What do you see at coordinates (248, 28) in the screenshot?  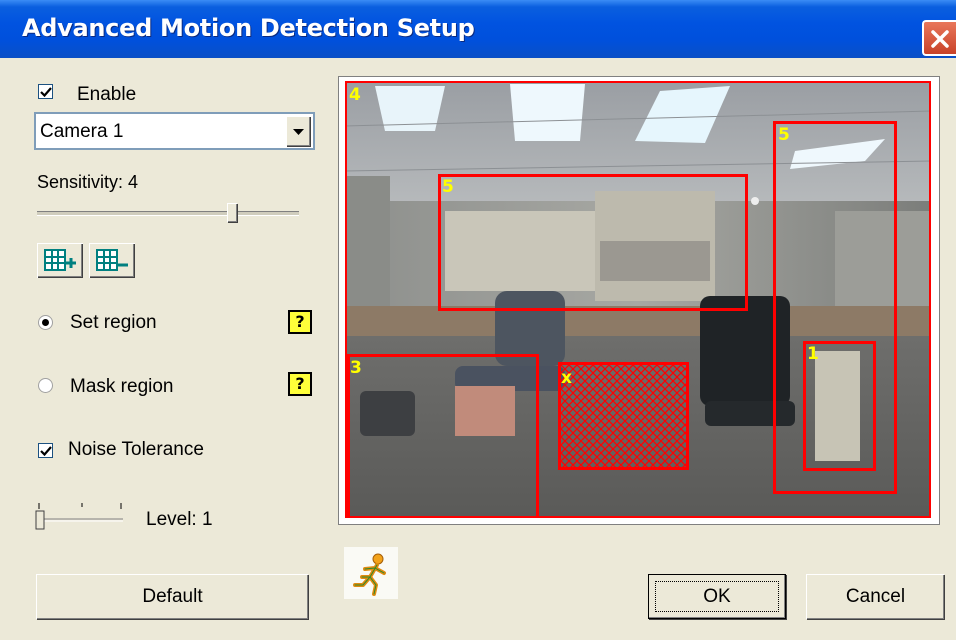 I see `window-title: Advanced Motion Detection Setup` at bounding box center [248, 28].